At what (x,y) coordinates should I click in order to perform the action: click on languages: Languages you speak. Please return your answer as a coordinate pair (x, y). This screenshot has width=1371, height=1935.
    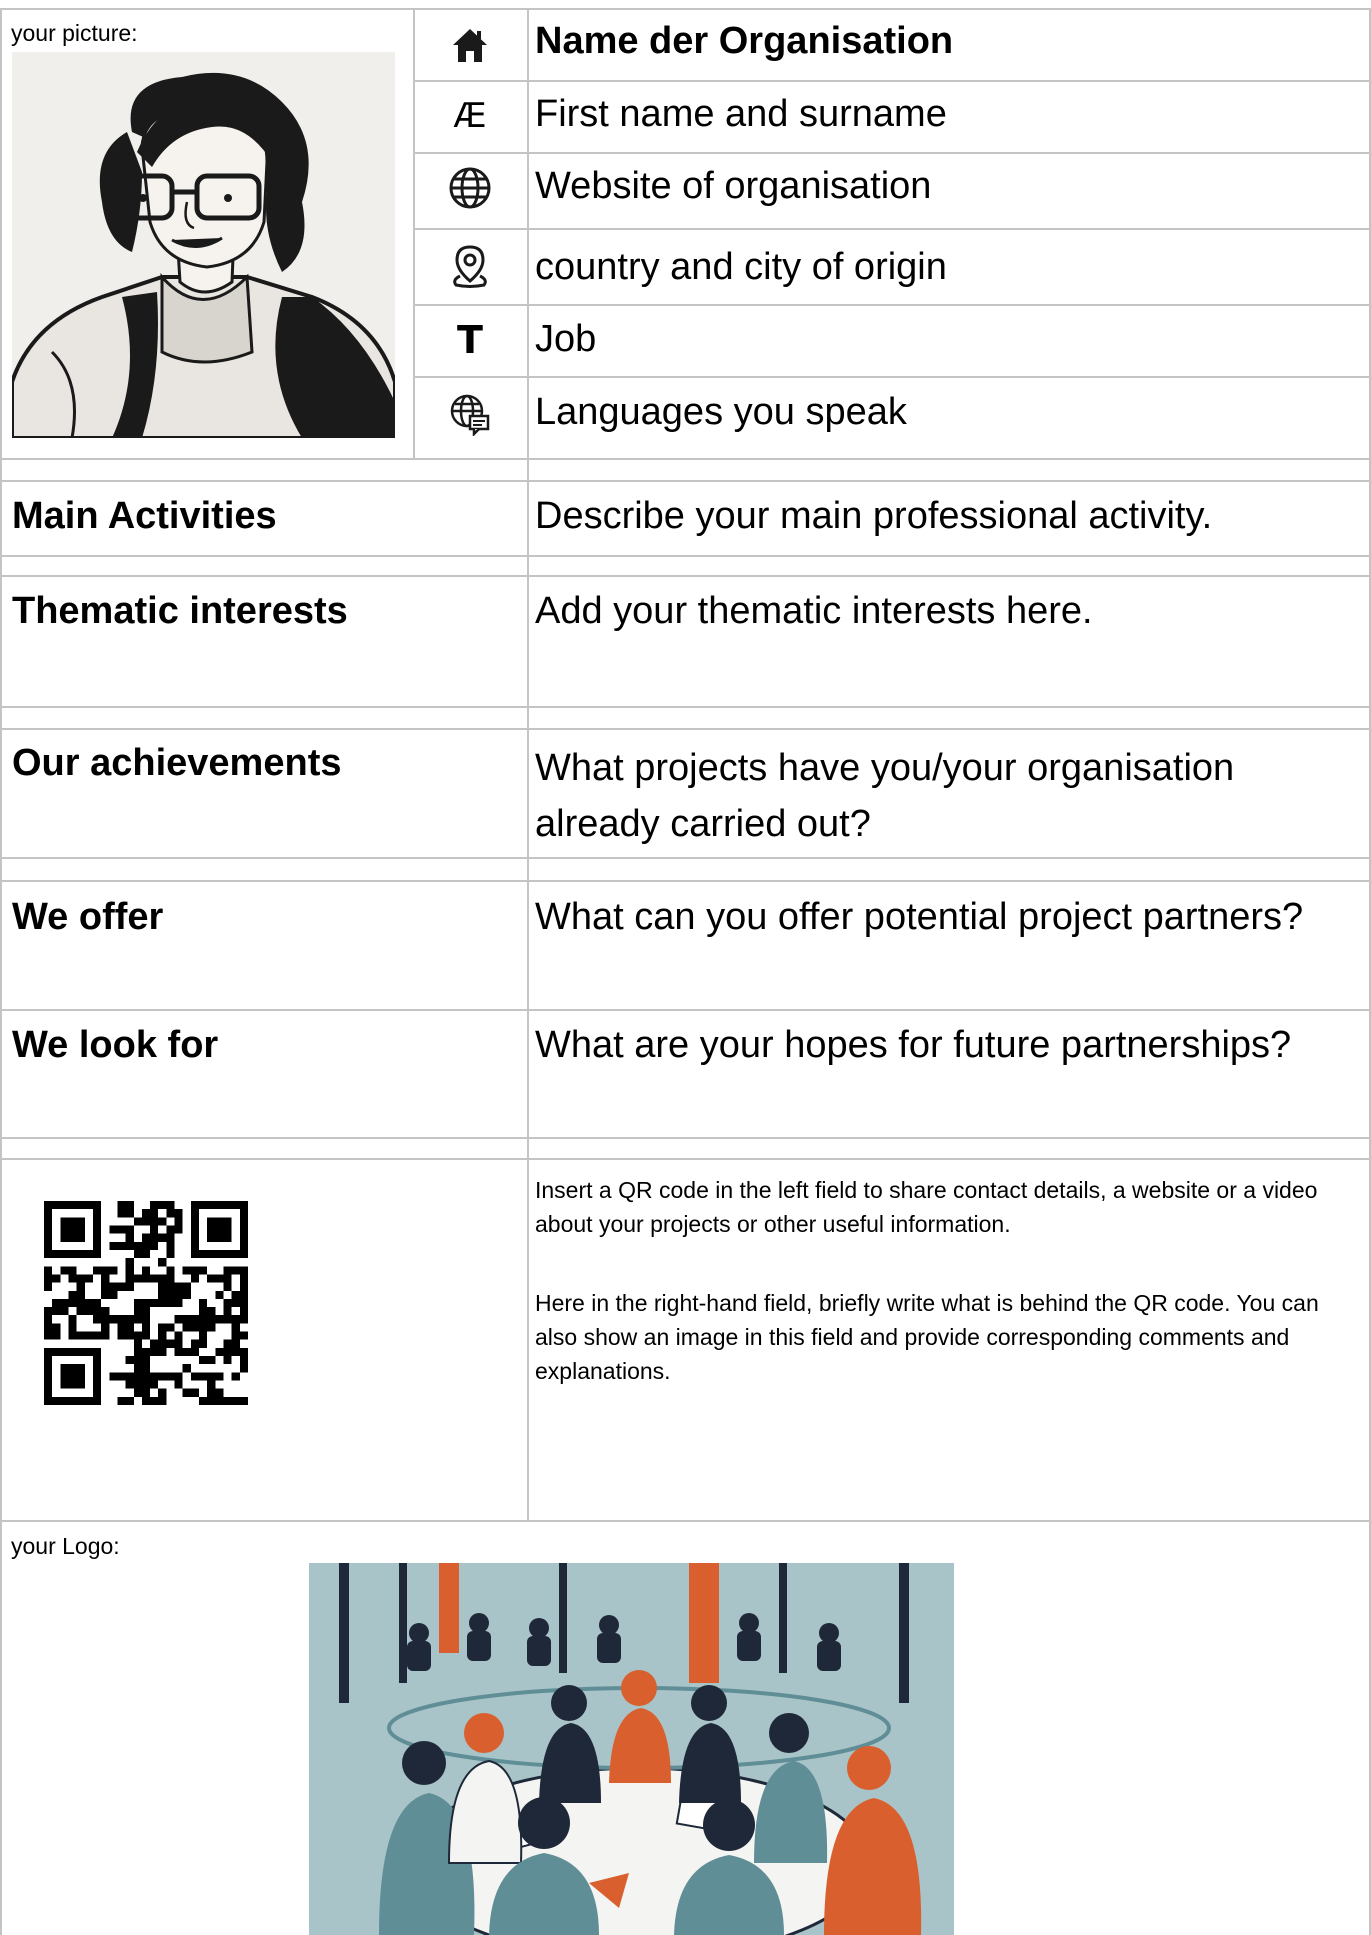
    Looking at the image, I should click on (721, 412).